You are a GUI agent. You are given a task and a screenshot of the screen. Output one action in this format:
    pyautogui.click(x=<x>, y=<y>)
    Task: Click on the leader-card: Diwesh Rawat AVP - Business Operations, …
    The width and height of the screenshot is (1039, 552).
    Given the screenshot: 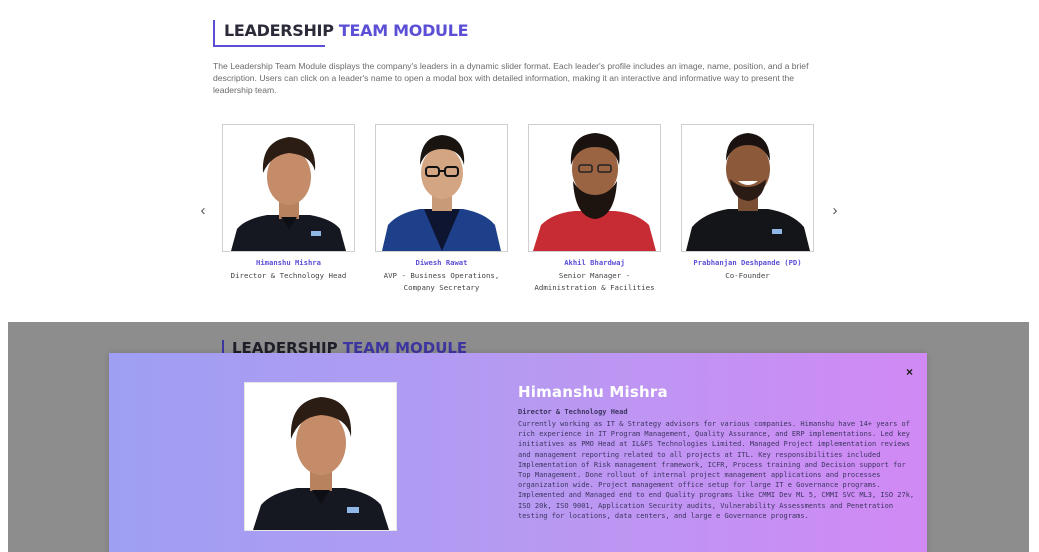 What is the action you would take?
    pyautogui.click(x=441, y=209)
    